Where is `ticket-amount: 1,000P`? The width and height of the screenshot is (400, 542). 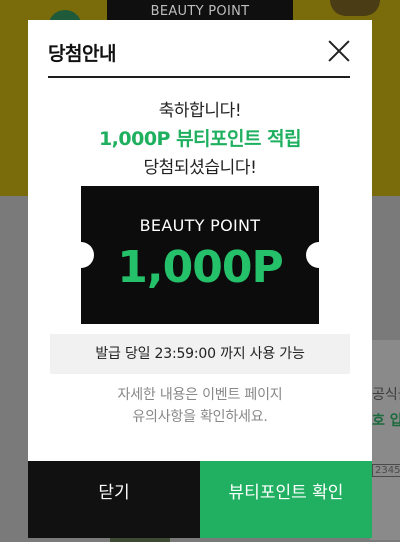 ticket-amount: 1,000P is located at coordinates (200, 267).